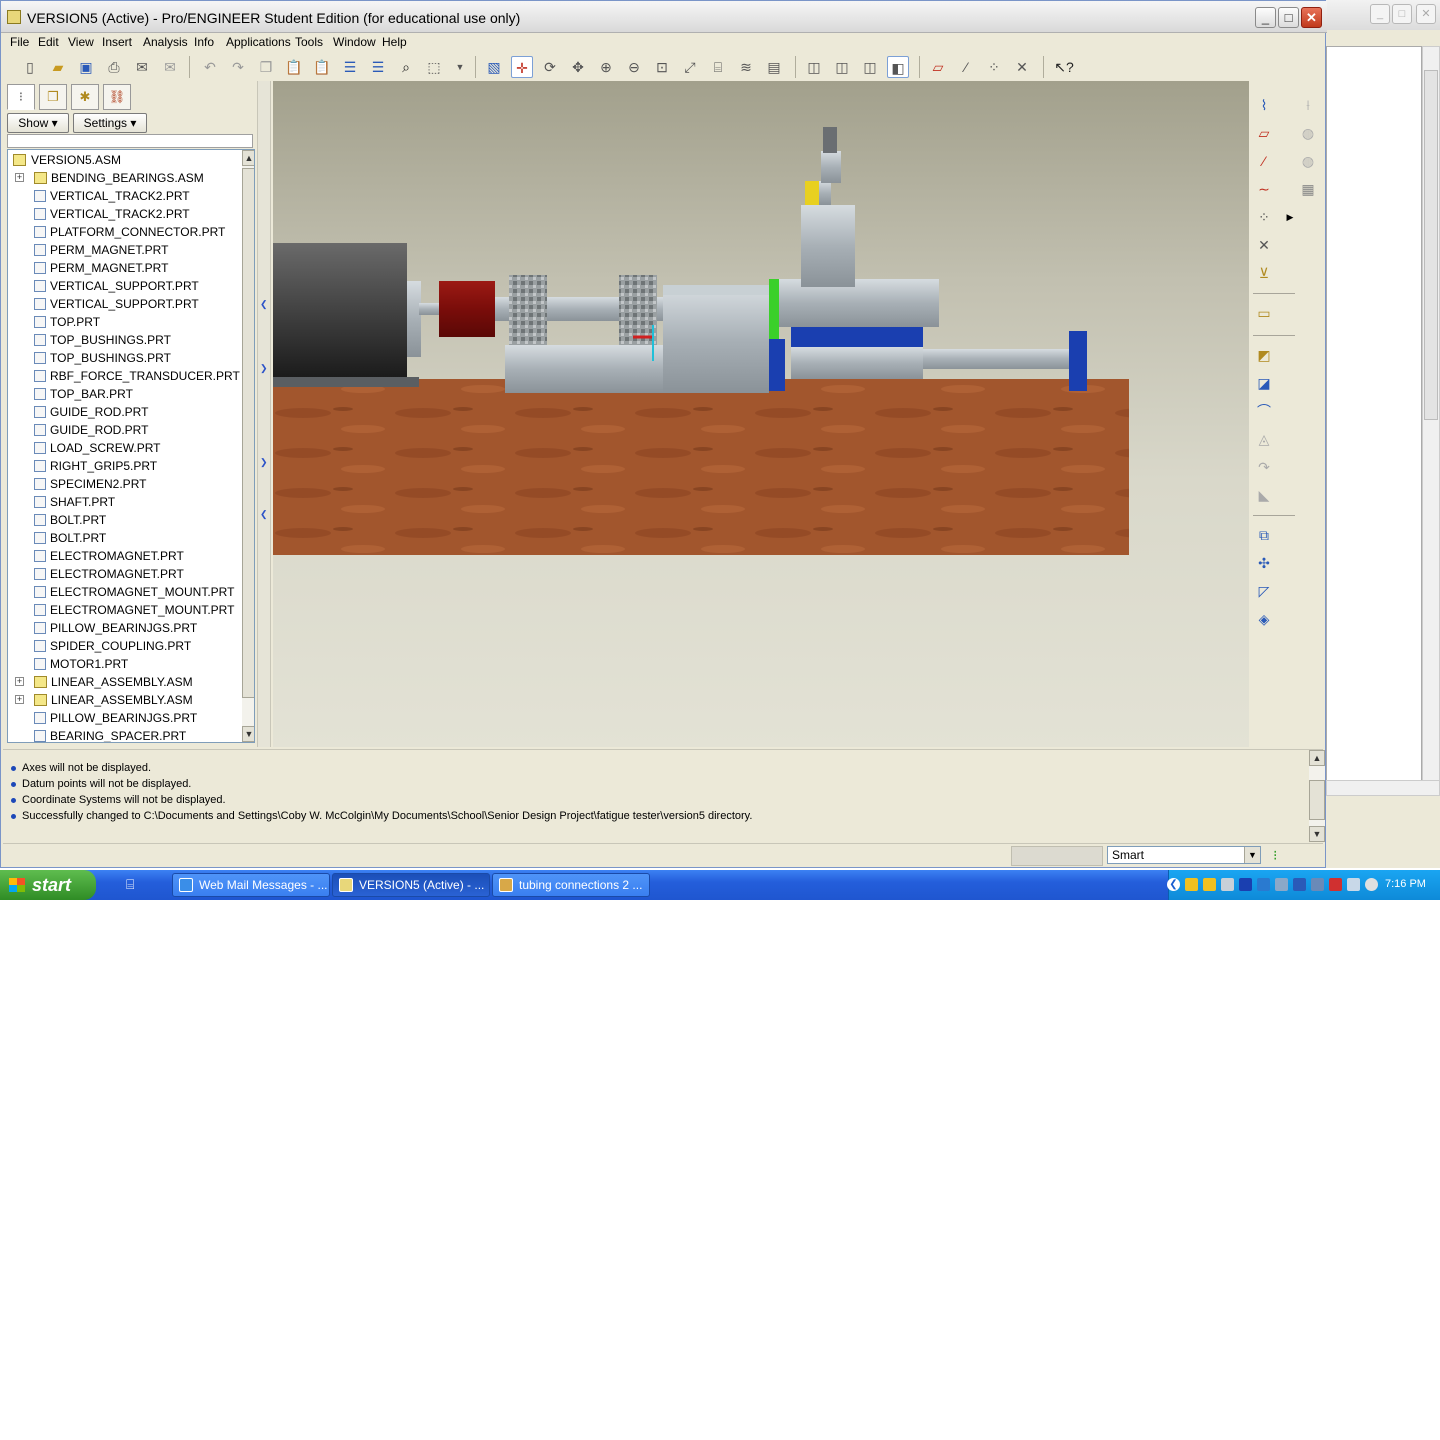 The height and width of the screenshot is (1440, 1440). Describe the element at coordinates (1308, 133) in the screenshot. I see `merge-tool-icon: ◍` at that location.